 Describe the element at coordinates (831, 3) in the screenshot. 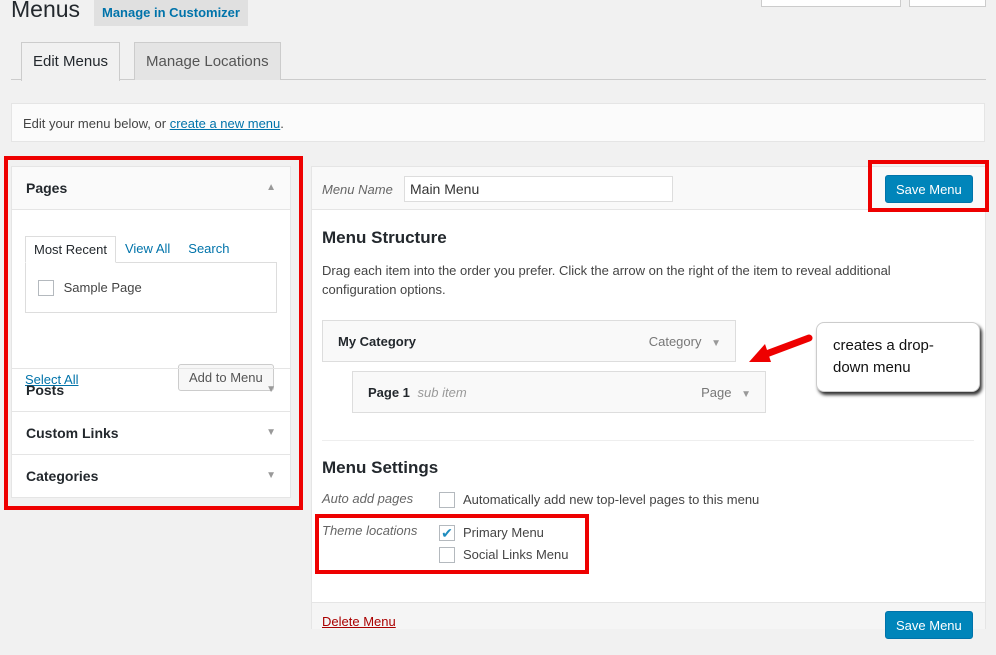

I see `screen-options-button` at that location.